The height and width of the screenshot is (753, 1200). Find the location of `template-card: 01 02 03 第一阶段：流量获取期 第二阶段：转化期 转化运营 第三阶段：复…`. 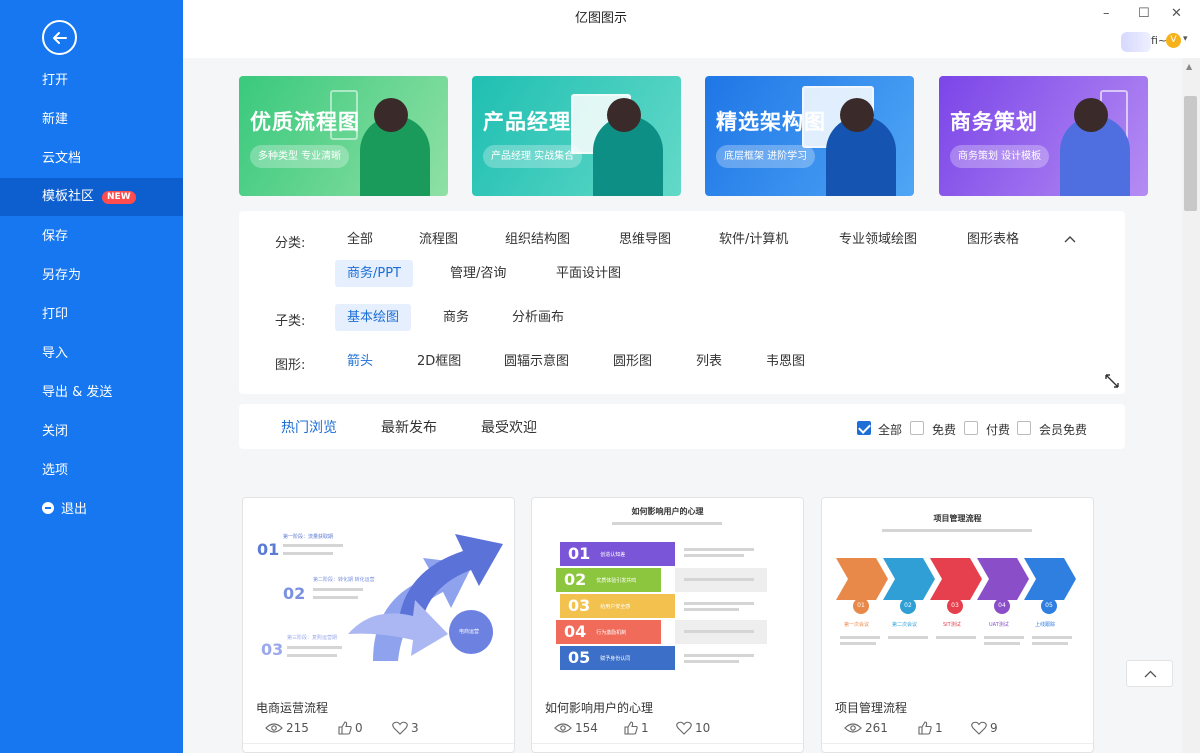

template-card: 01 02 03 第一阶段：流量获取期 第二阶段：转化期 转化运营 第三阶段：复… is located at coordinates (378, 625).